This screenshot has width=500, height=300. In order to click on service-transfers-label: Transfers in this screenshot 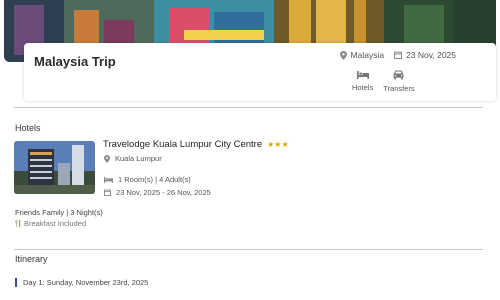, I will do `click(399, 88)`.